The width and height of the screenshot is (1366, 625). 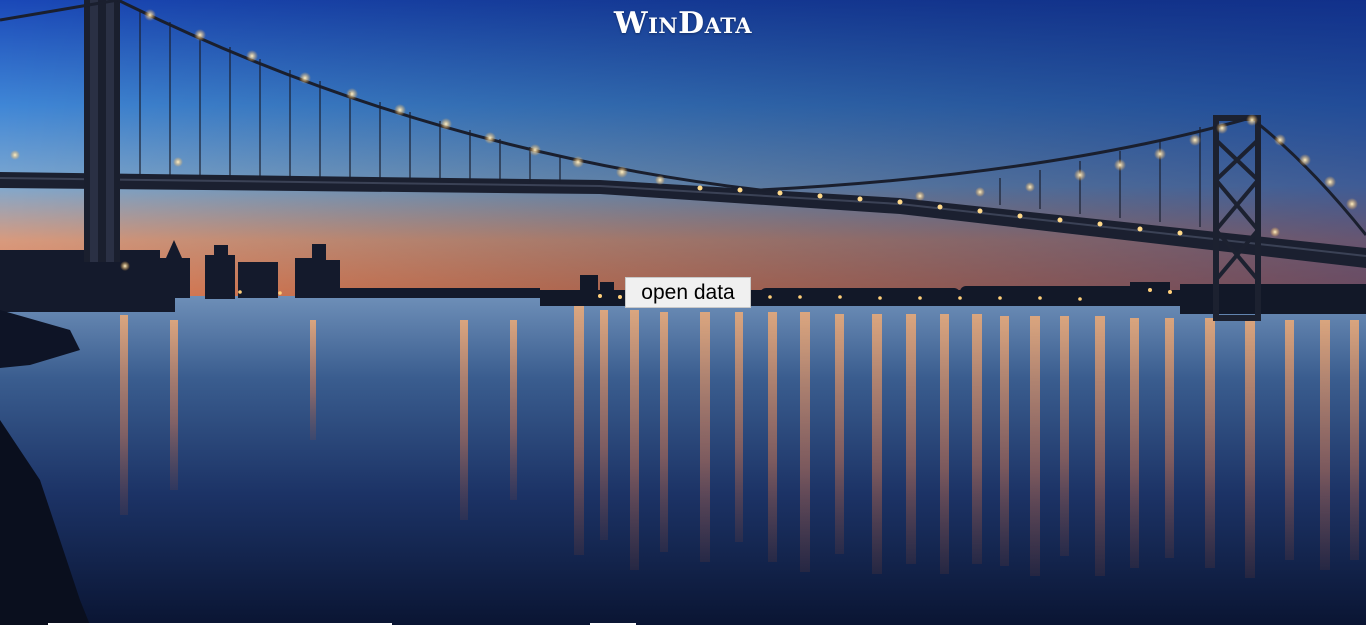 I want to click on open-data-button: open data, so click(x=688, y=292).